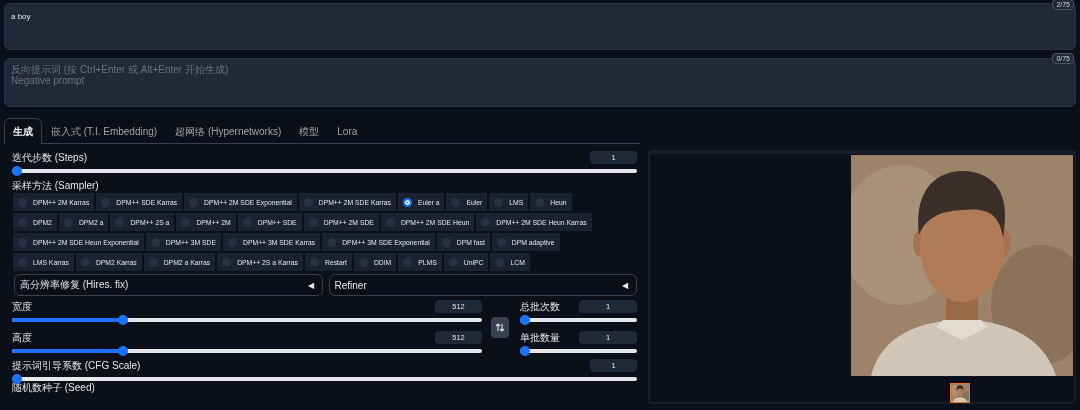  What do you see at coordinates (49, 157) in the screenshot?
I see `slider-label: 迭代步数 (Steps)` at bounding box center [49, 157].